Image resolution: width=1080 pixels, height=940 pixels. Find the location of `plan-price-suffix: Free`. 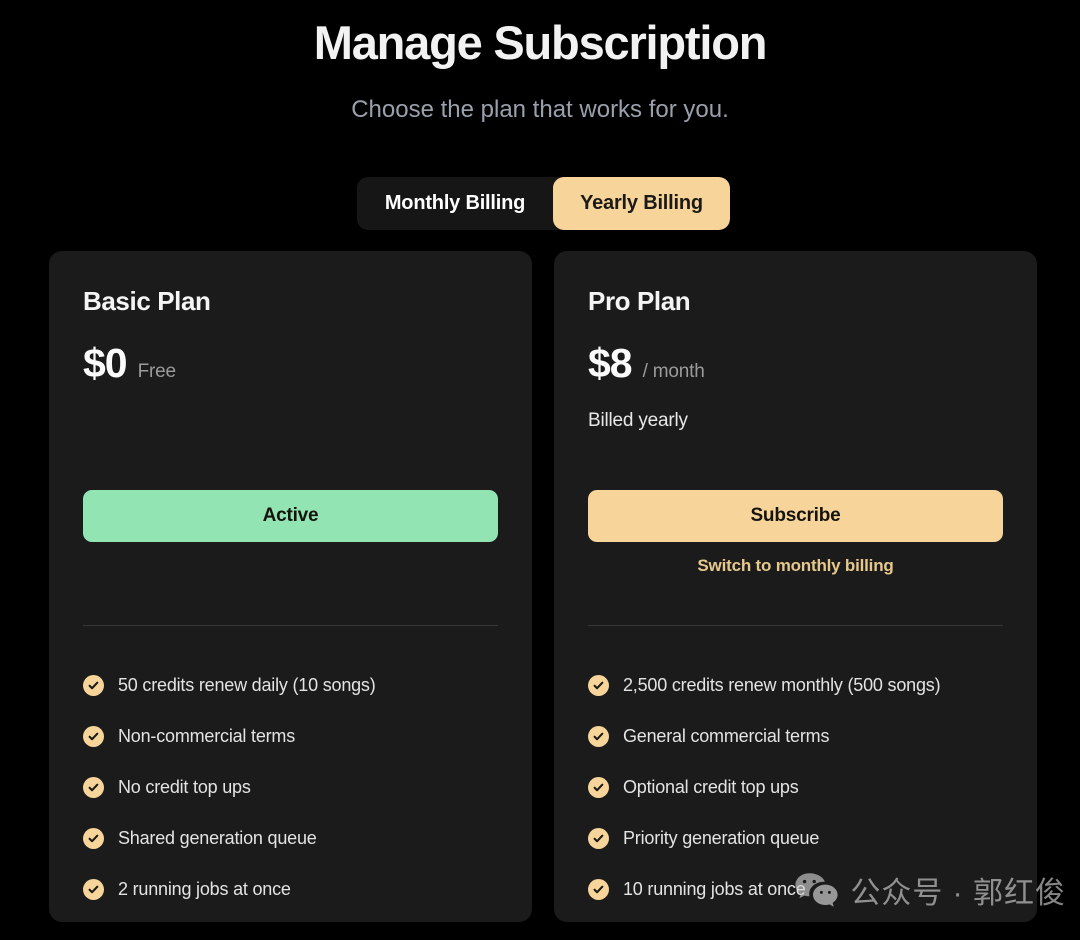

plan-price-suffix: Free is located at coordinates (156, 372).